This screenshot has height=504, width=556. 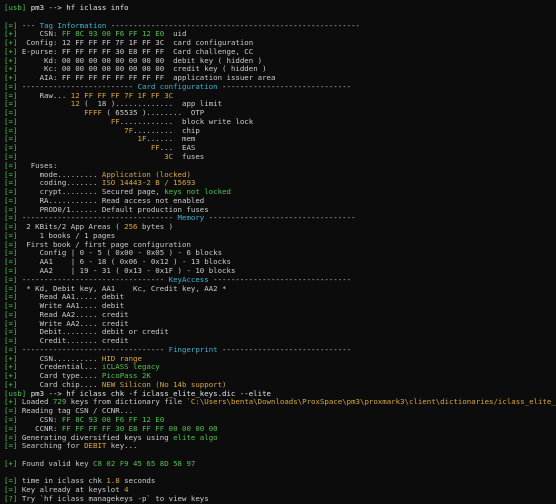 What do you see at coordinates (126, 402) in the screenshot?
I see `terminal-text-segment: keys from dictionary file` at bounding box center [126, 402].